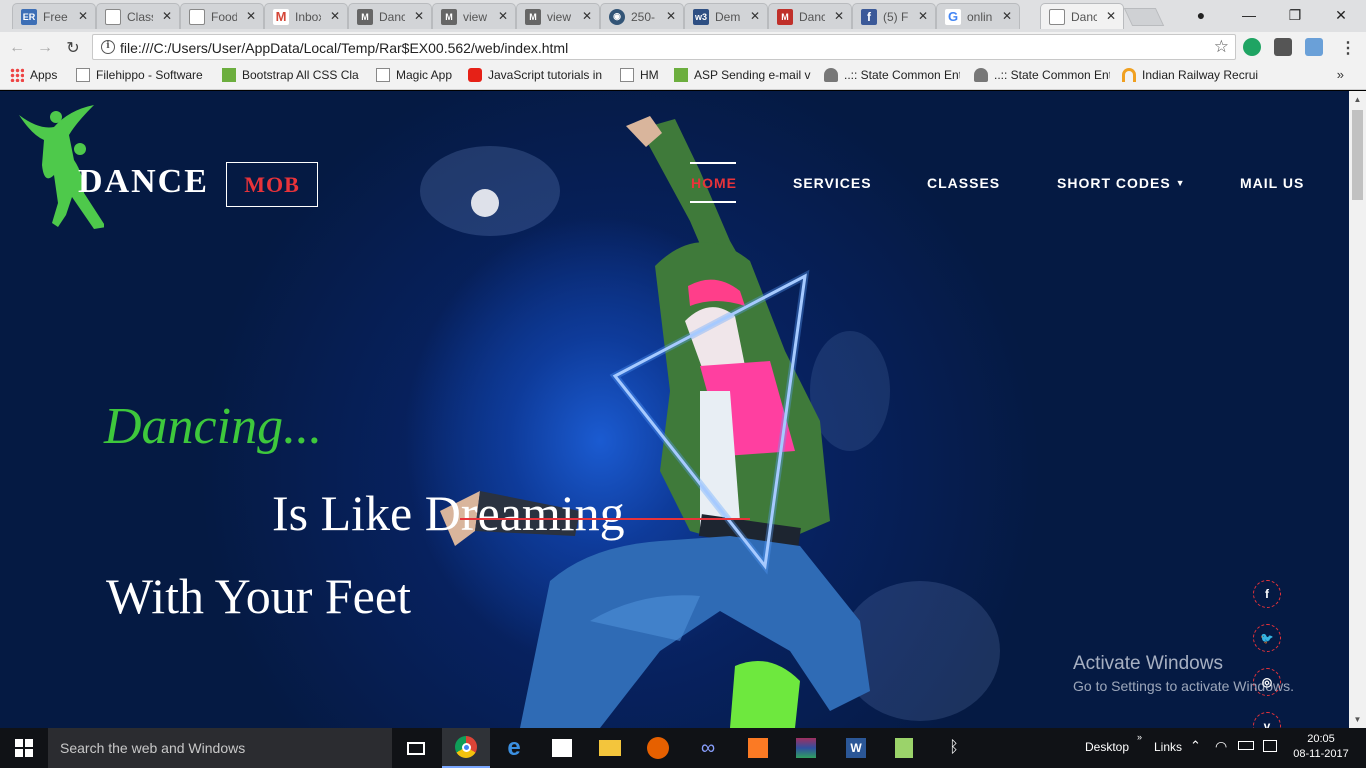 The width and height of the screenshot is (1366, 768). I want to click on word-icon: W, so click(856, 748).